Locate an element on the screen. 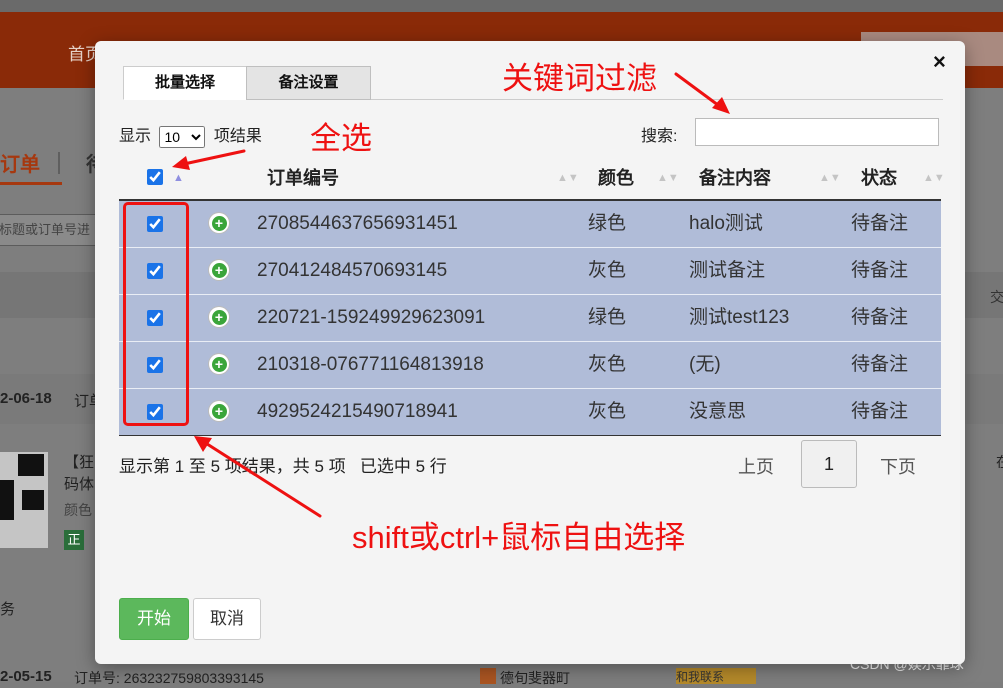 This screenshot has width=1003, height=688. service-label: 务 is located at coordinates (8, 609).